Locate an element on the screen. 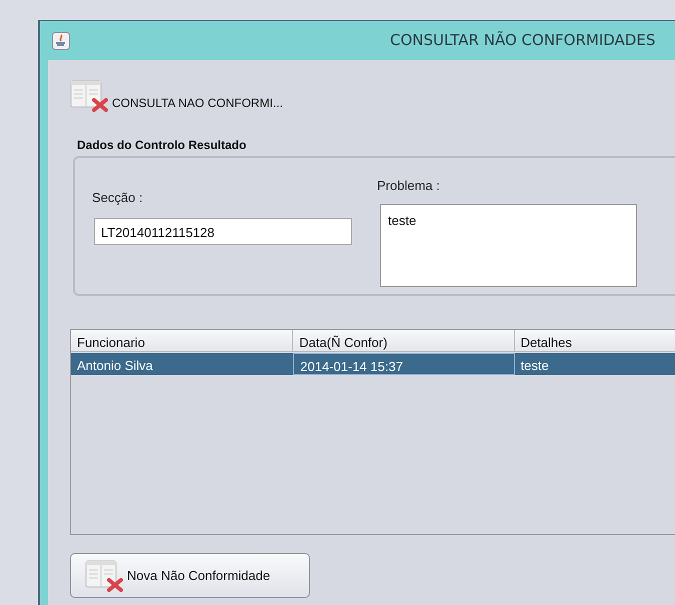 The width and height of the screenshot is (675, 605). table-cell-text: teste is located at coordinates (535, 366).